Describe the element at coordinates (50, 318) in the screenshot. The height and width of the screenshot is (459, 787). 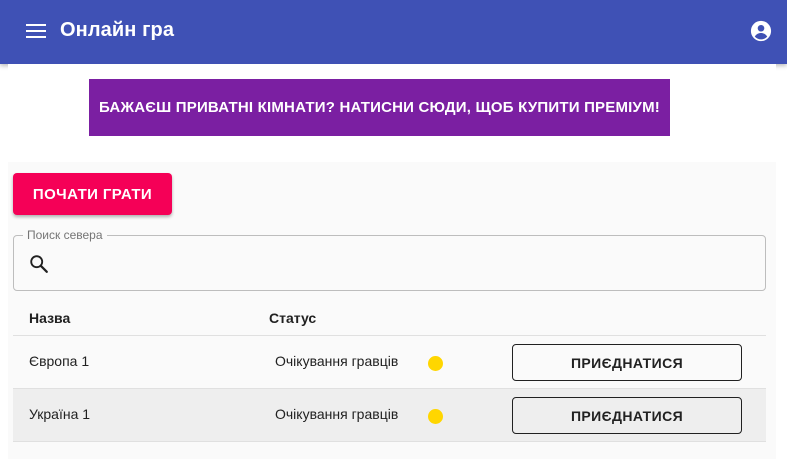
I see `column-header-name: Назва` at that location.